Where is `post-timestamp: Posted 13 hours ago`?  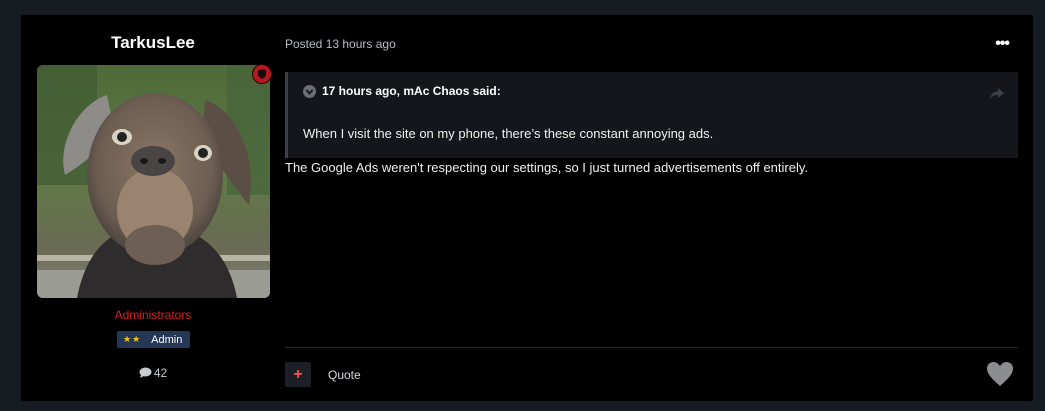
post-timestamp: Posted 13 hours ago is located at coordinates (340, 44).